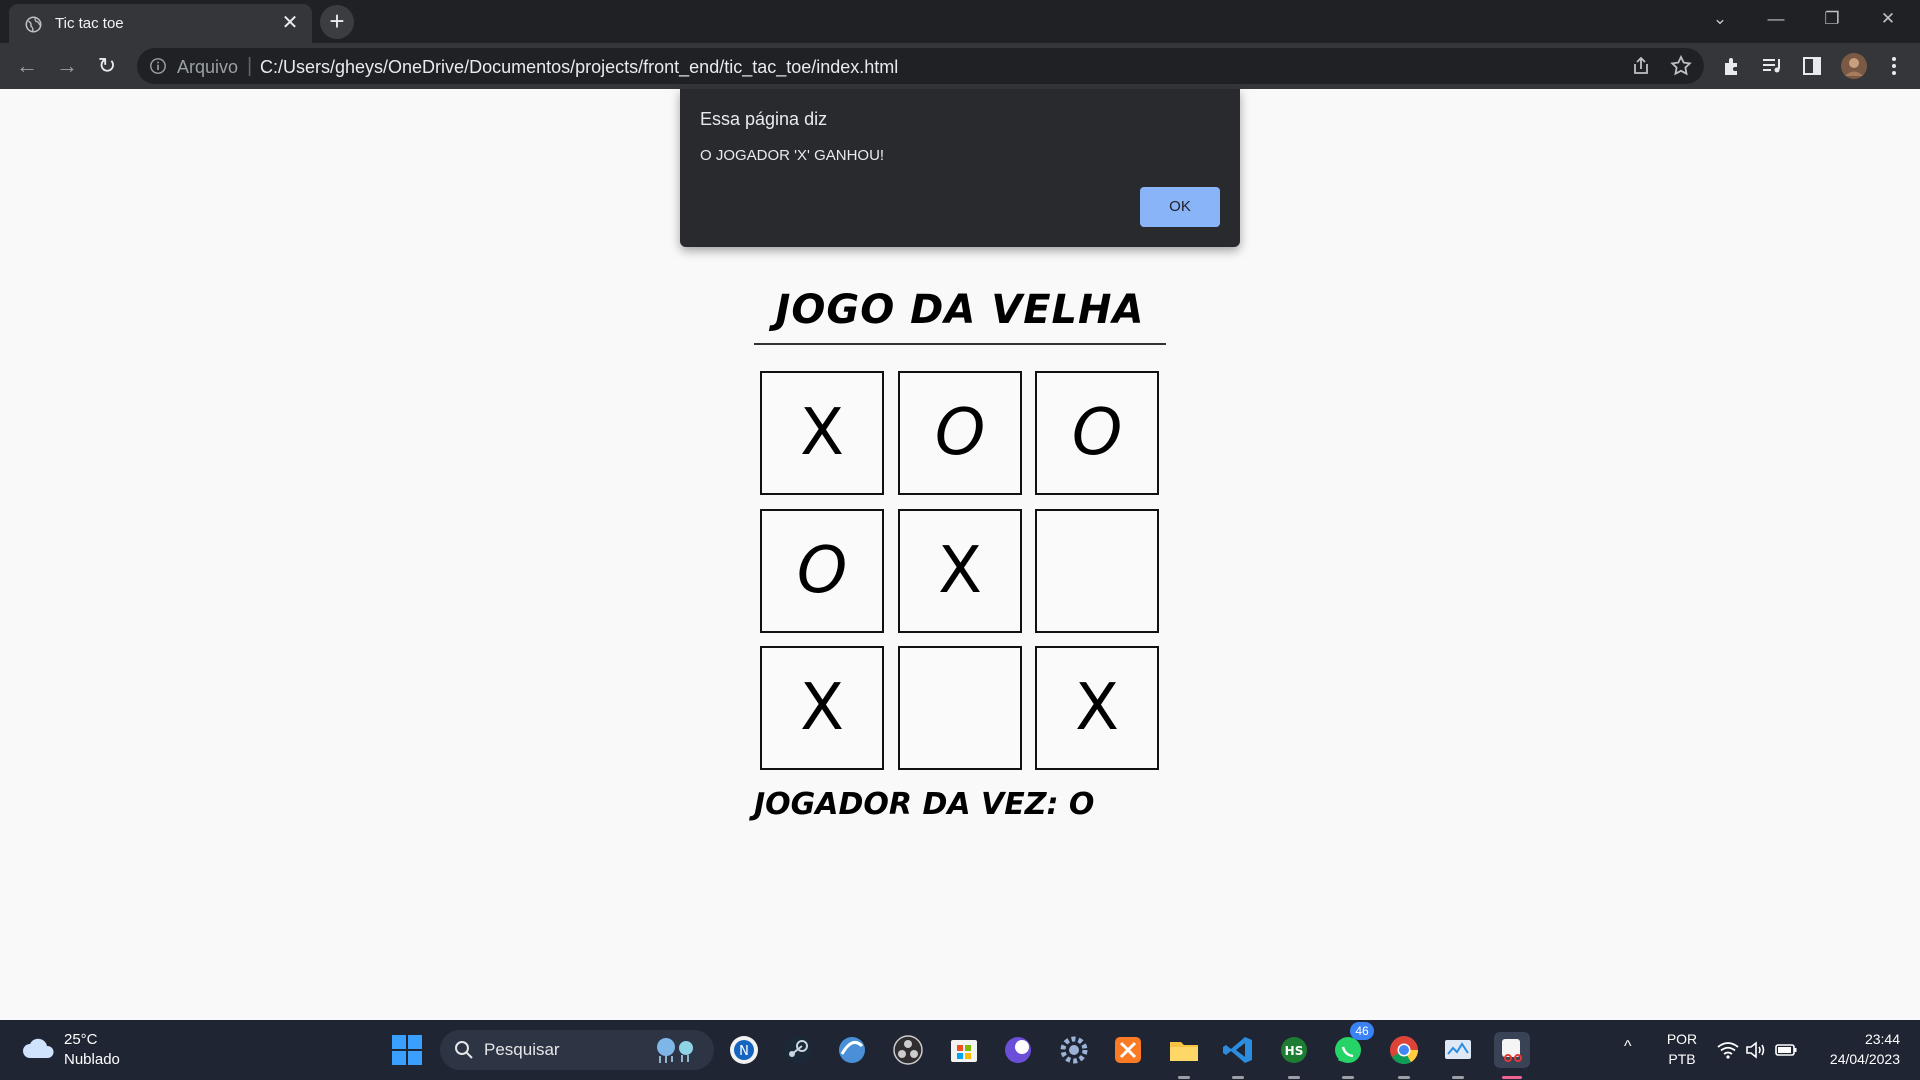 Image resolution: width=1920 pixels, height=1080 pixels. Describe the element at coordinates (792, 155) in the screenshot. I see `dialog-message: O JOGADOR 'X' GANHOU!` at that location.